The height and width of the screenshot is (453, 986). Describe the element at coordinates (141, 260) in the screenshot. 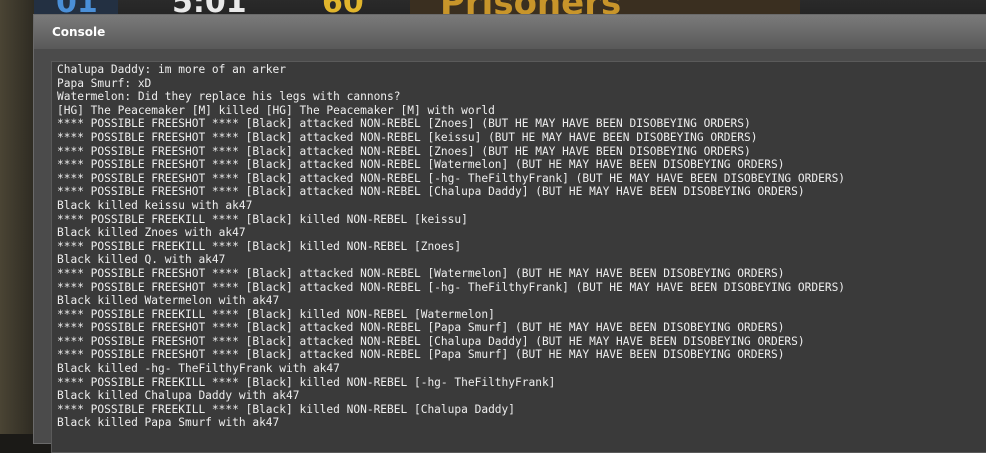

I see `console-log-line: Black killed Q. with ak47` at that location.